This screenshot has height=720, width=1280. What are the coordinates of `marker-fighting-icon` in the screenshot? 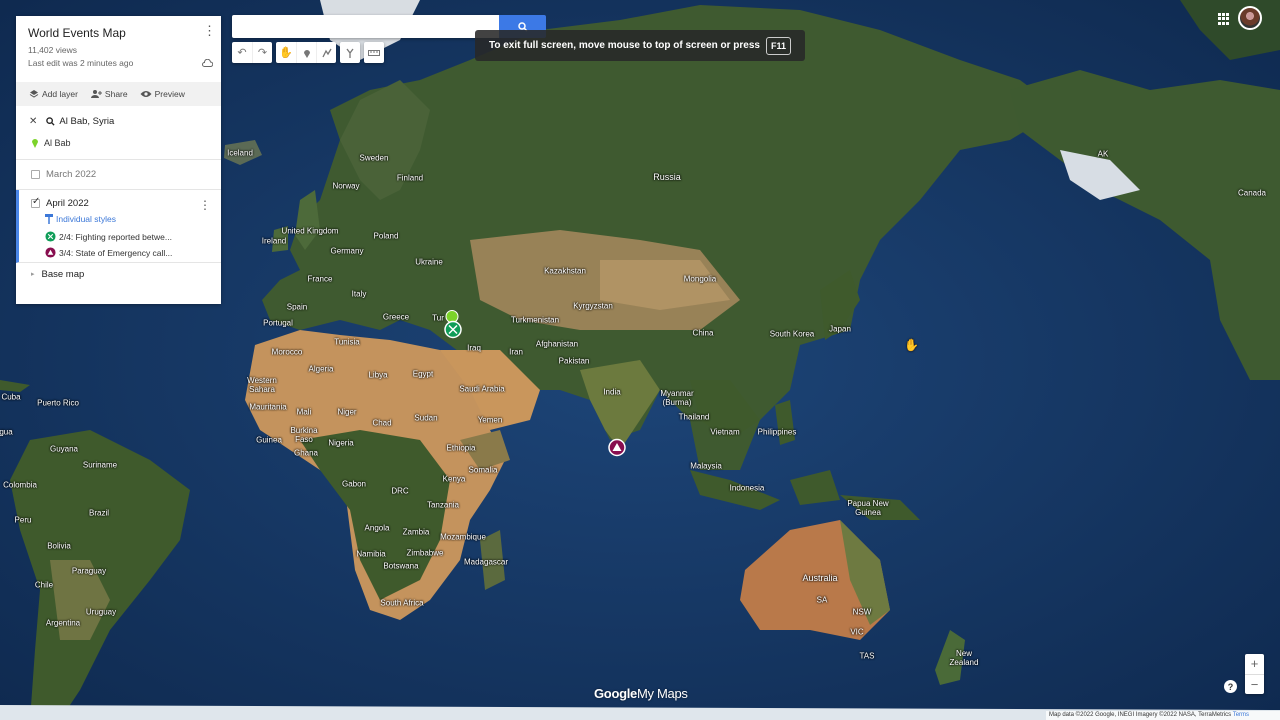 It's located at (453, 332).